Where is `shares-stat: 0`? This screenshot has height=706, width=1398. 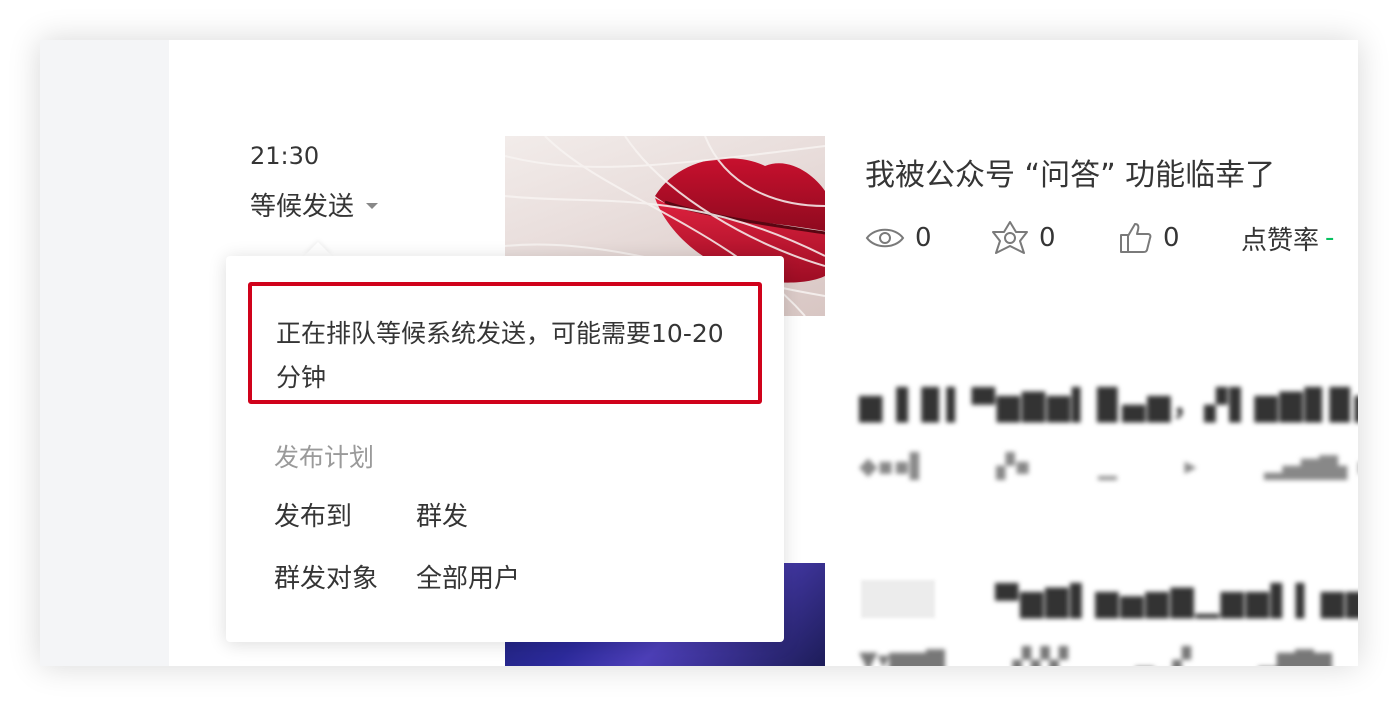 shares-stat: 0 is located at coordinates (1055, 238).